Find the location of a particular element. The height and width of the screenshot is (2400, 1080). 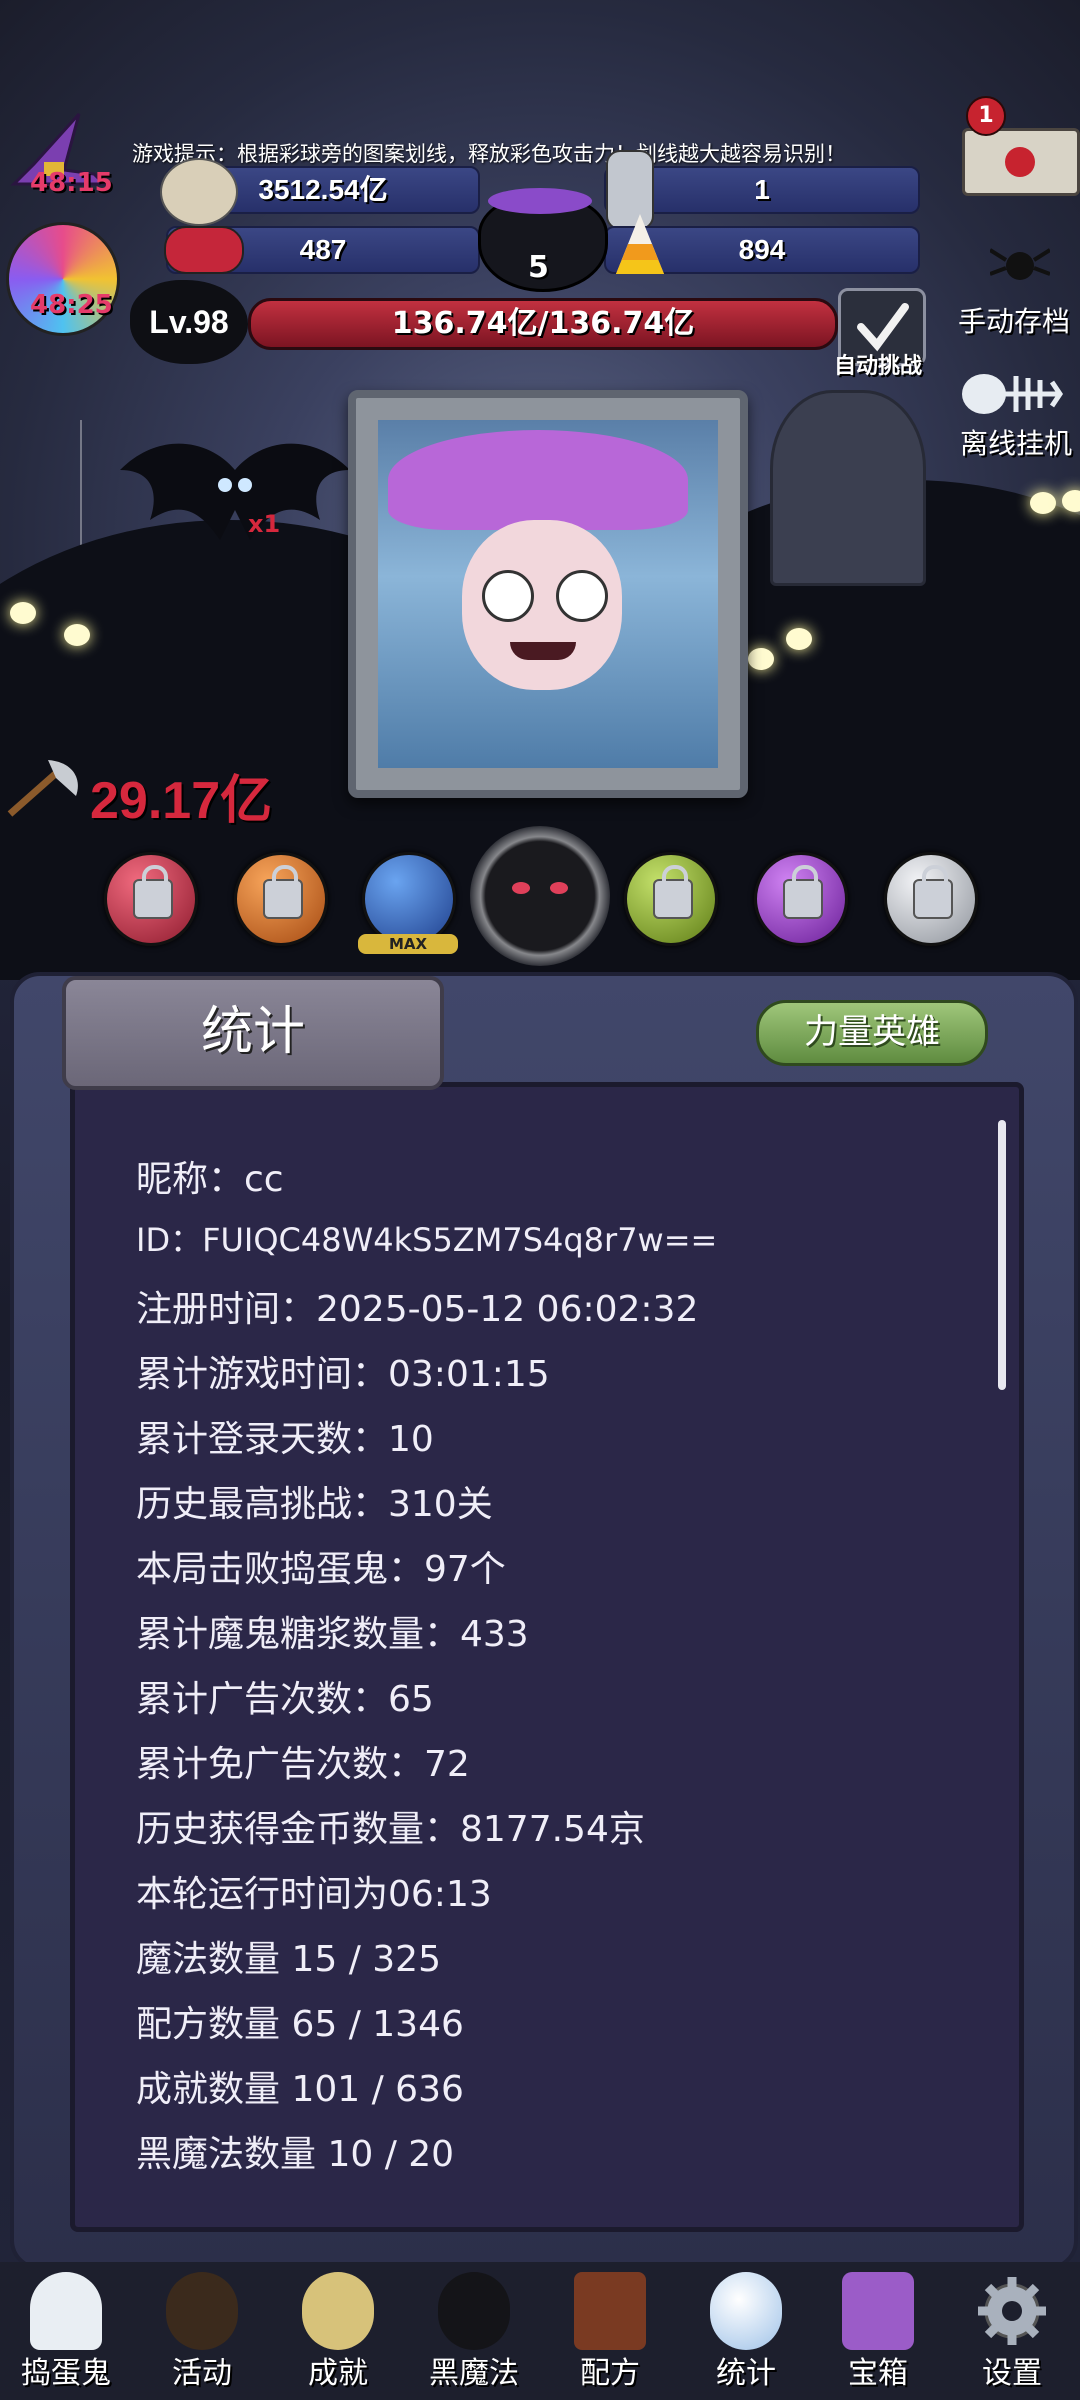

bat-icon is located at coordinates (235, 491).